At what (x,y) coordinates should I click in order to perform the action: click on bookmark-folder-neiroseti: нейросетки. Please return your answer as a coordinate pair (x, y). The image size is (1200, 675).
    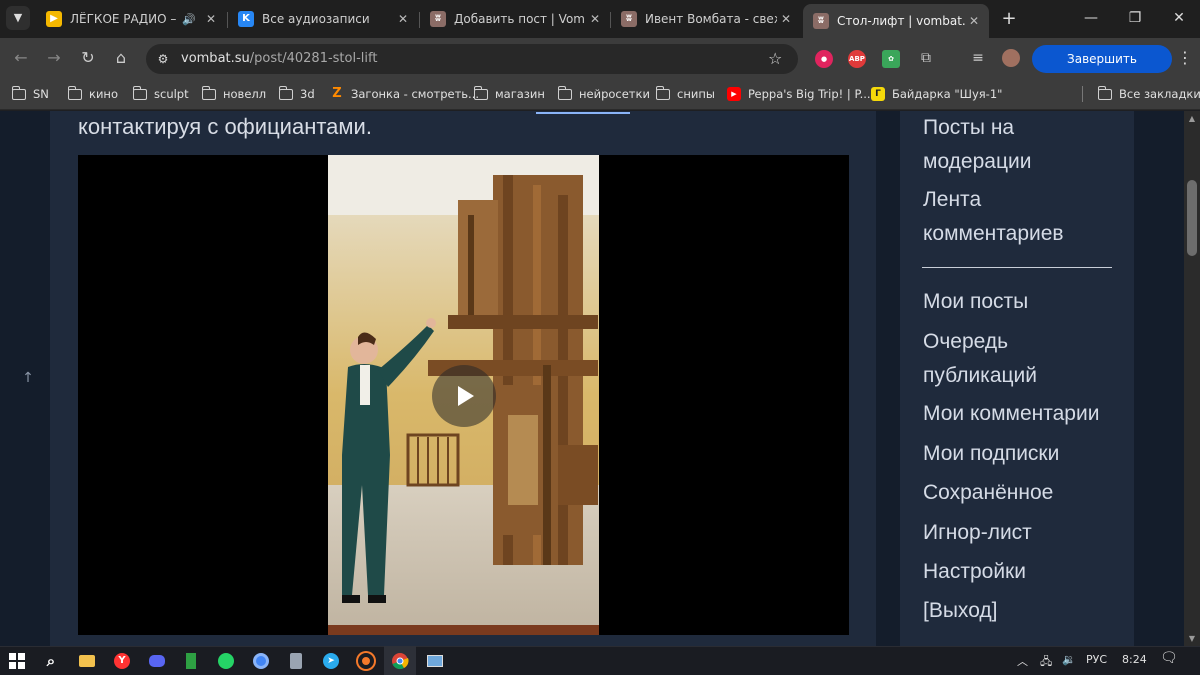
    Looking at the image, I should click on (603, 94).